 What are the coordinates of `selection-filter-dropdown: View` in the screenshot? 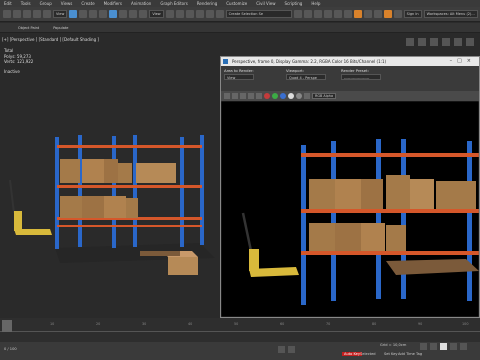 It's located at (60, 14).